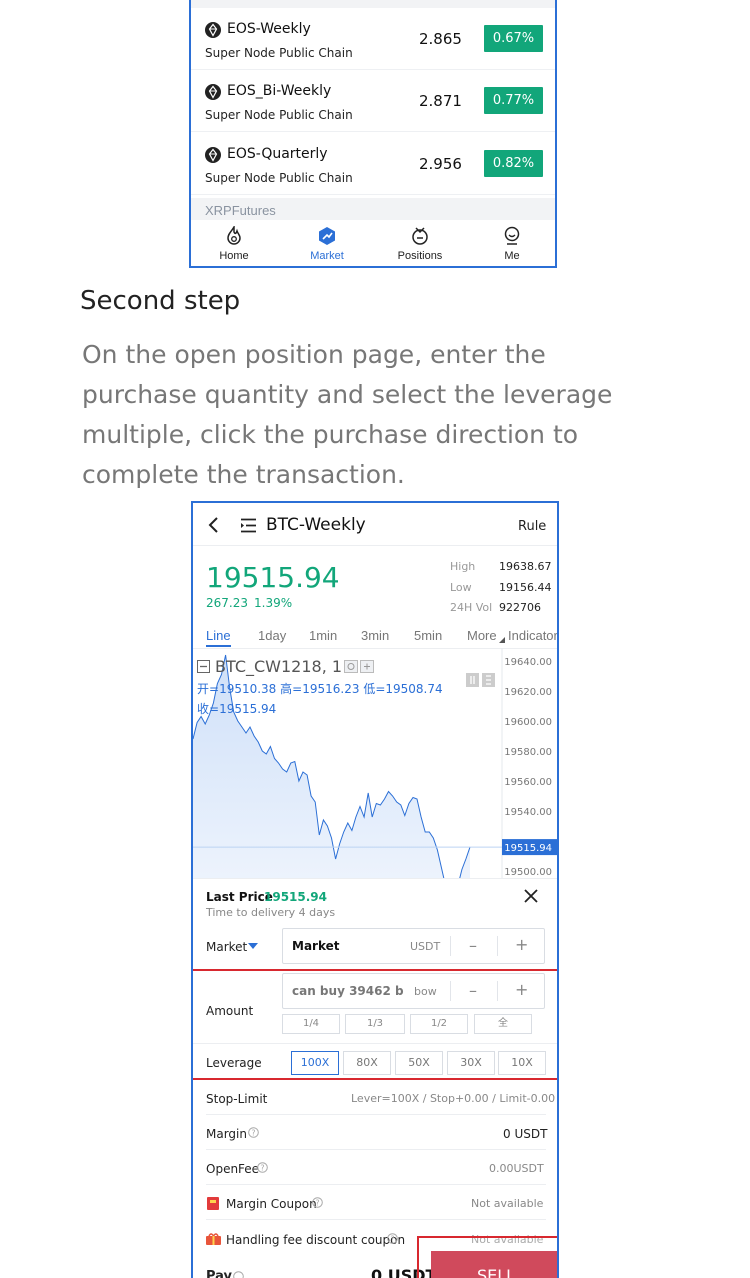 This screenshot has height=1278, width=750. Describe the element at coordinates (236, 1099) in the screenshot. I see `stop-limit-label: Stop-Limit` at that location.